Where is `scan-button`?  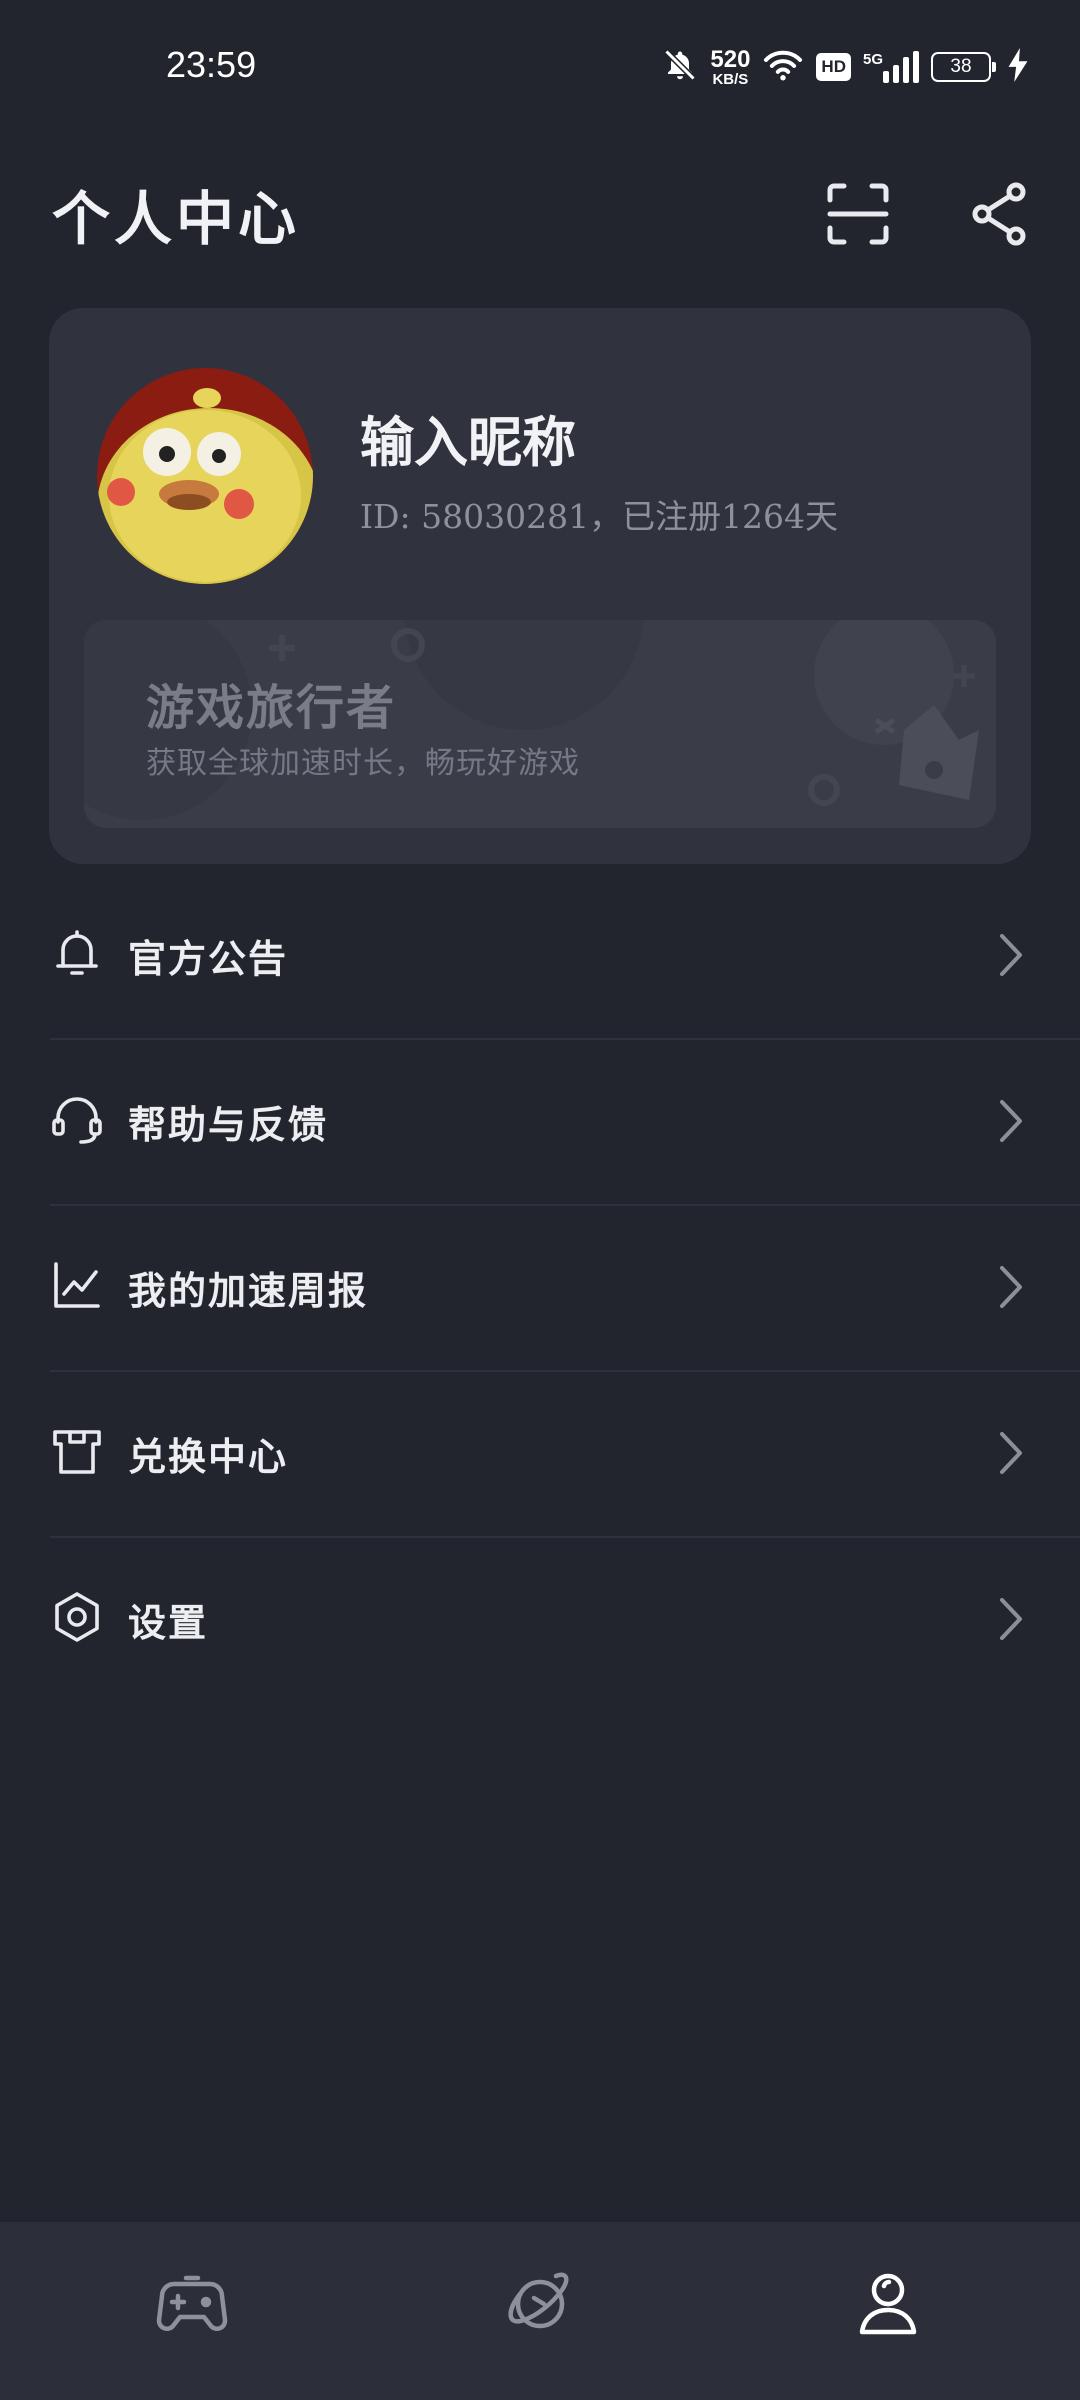 scan-button is located at coordinates (858, 214).